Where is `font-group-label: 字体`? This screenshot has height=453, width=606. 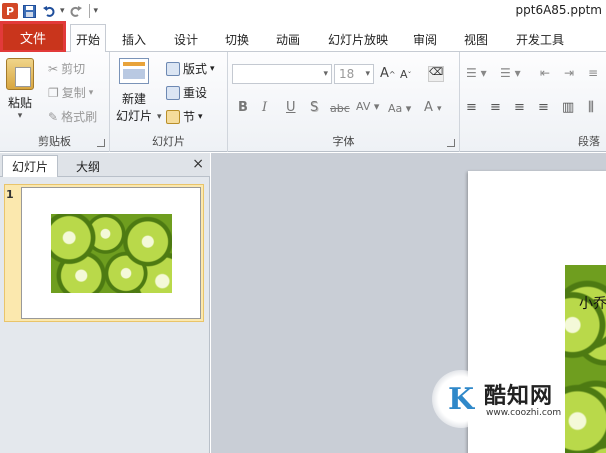 font-group-label: 字体 is located at coordinates (343, 141).